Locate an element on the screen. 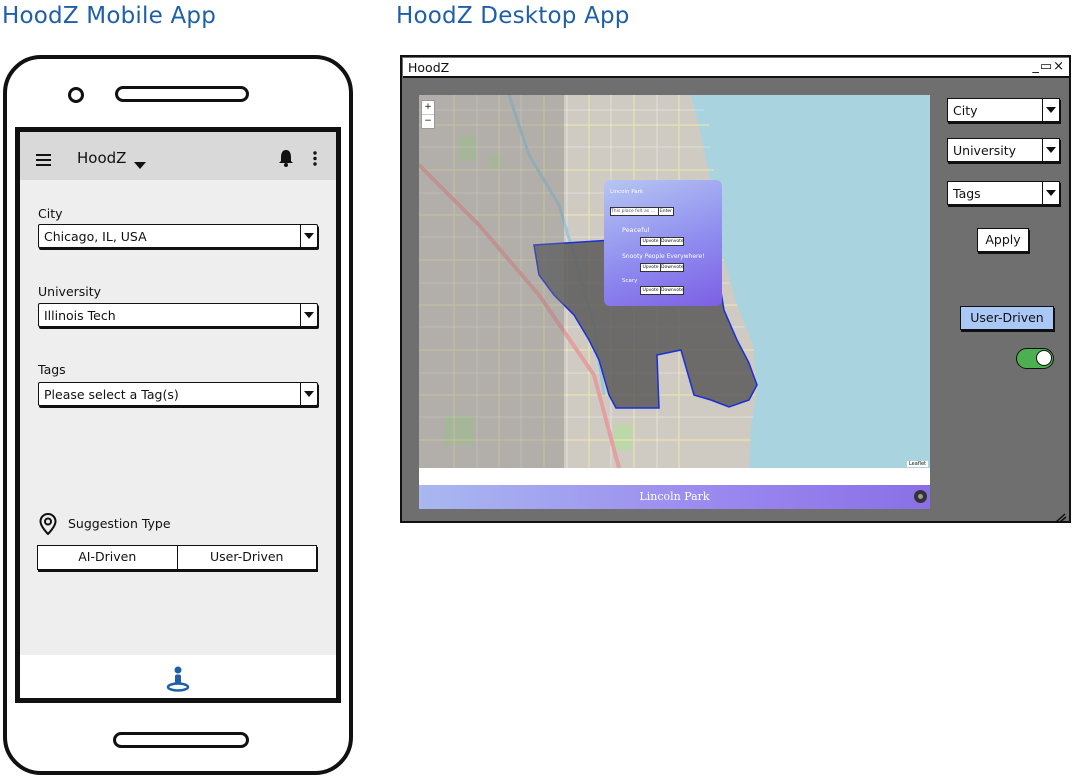  phone-speaker is located at coordinates (182, 94).